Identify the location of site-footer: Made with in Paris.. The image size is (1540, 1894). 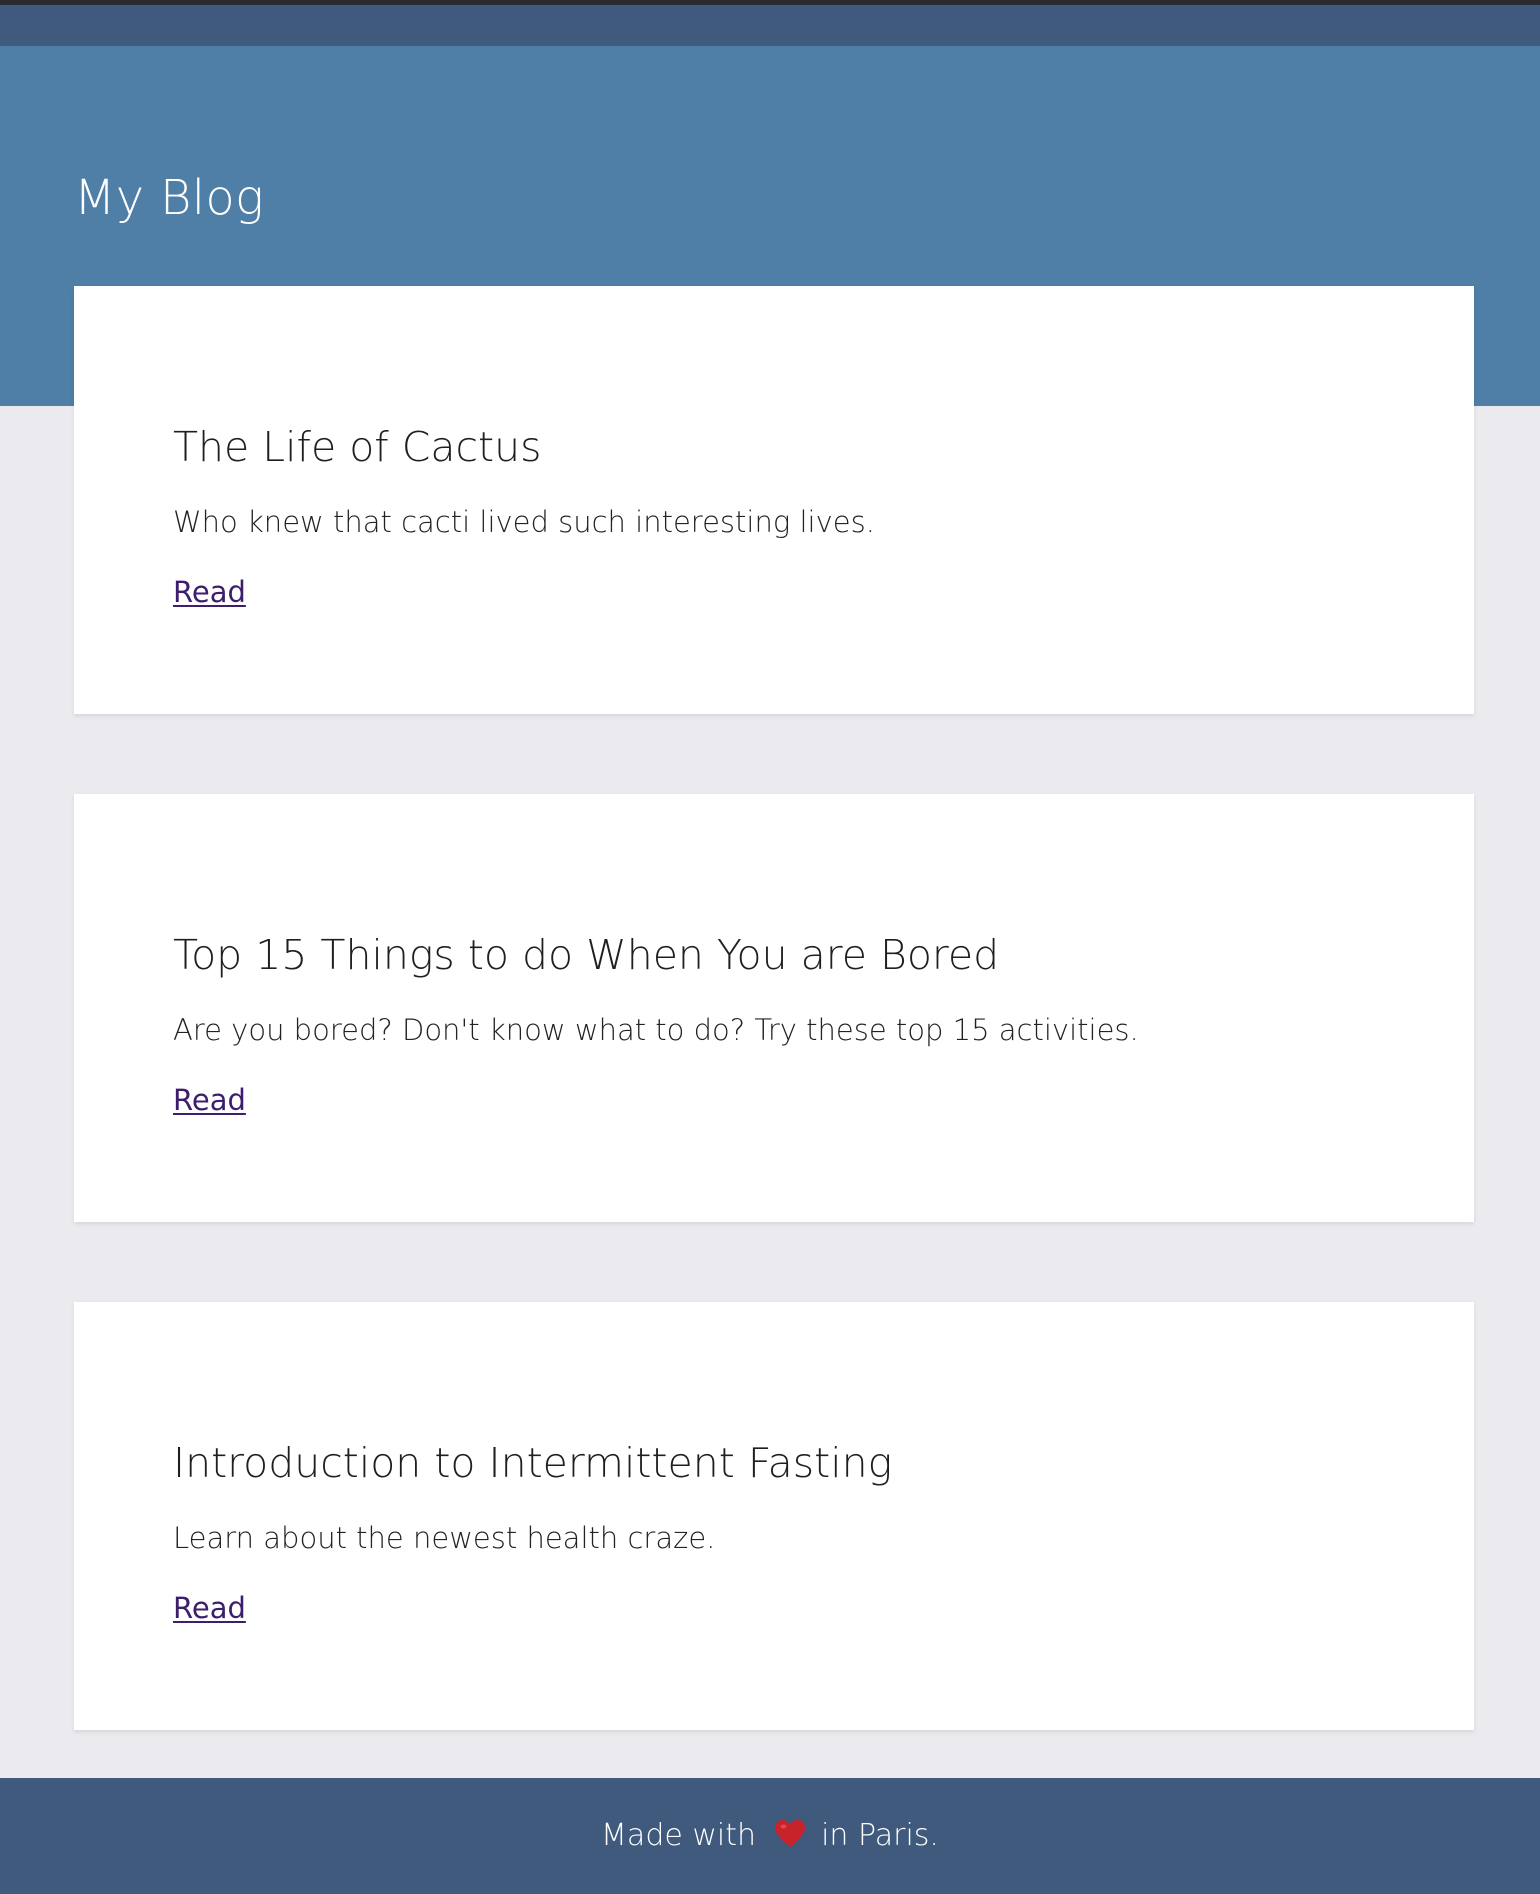
(770, 1836).